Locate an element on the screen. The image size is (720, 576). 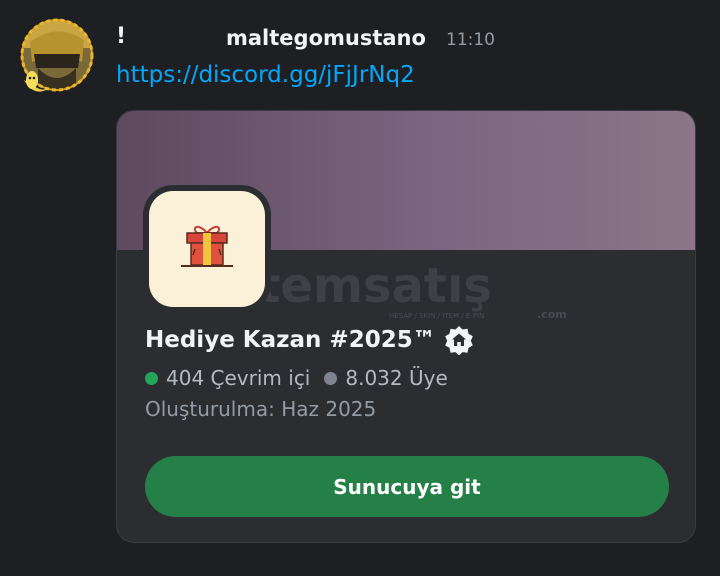
server-name-row: Hediye Kazan #2025™ is located at coordinates (309, 340).